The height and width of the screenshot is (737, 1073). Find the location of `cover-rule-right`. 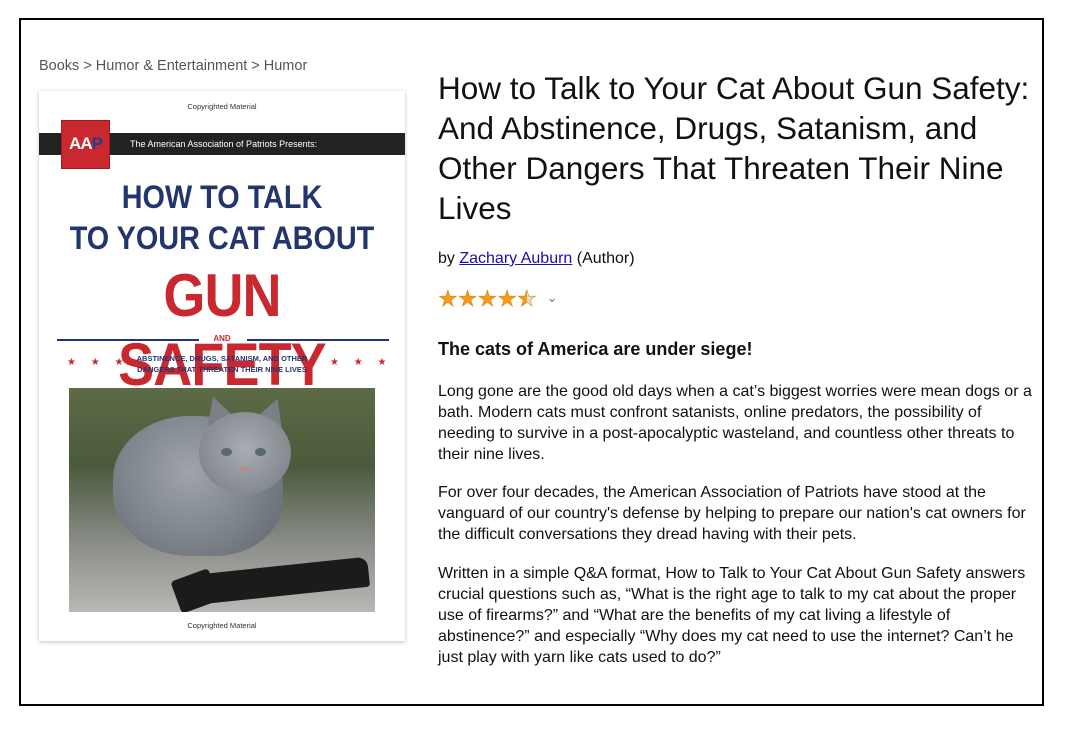

cover-rule-right is located at coordinates (318, 340).